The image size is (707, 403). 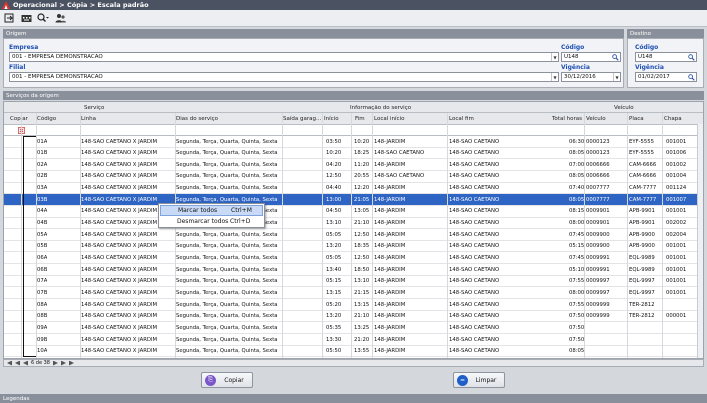 What do you see at coordinates (211, 210) in the screenshot?
I see `menu-item-marcar-todos: Marcar todos Ctrl+M` at bounding box center [211, 210].